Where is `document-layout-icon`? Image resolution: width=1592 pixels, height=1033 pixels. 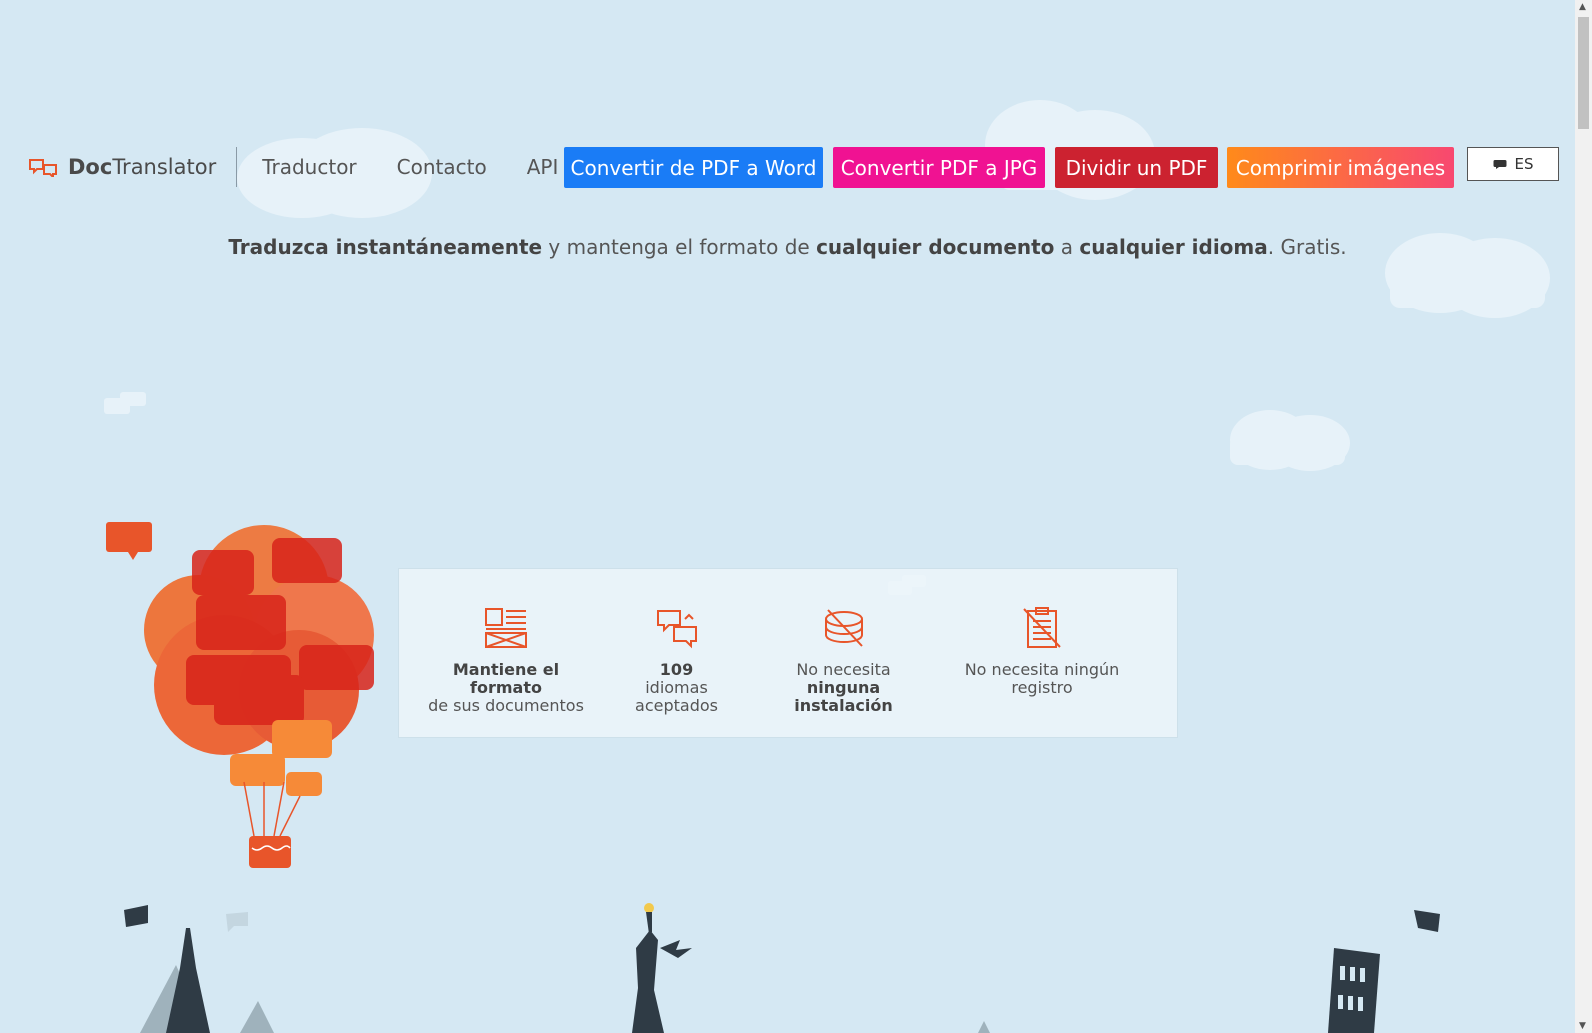
document-layout-icon is located at coordinates (506, 628).